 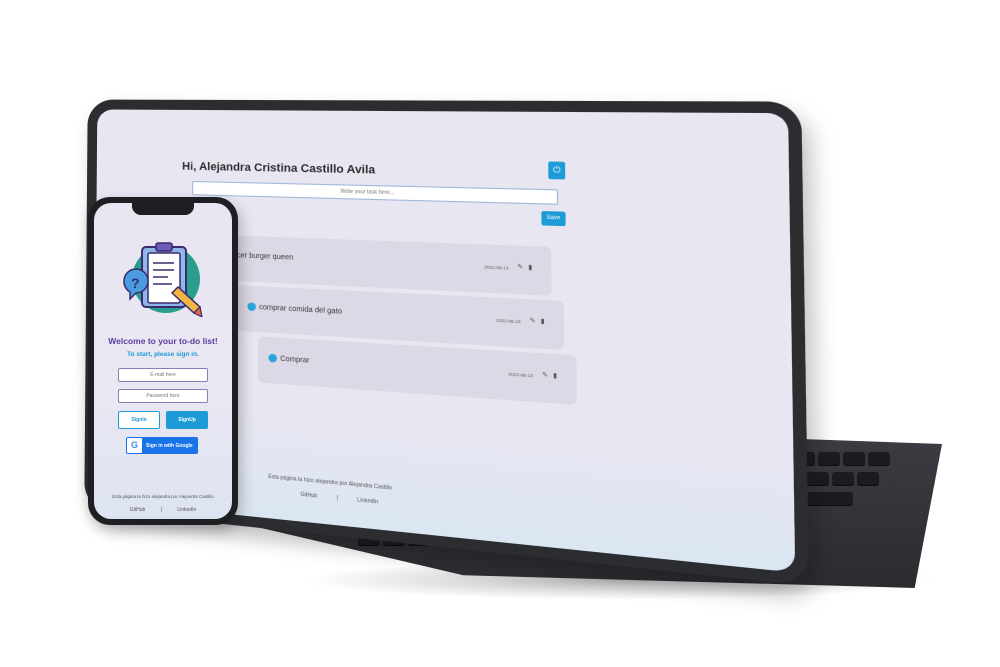 What do you see at coordinates (163, 396) in the screenshot?
I see `password-field: Password here` at bounding box center [163, 396].